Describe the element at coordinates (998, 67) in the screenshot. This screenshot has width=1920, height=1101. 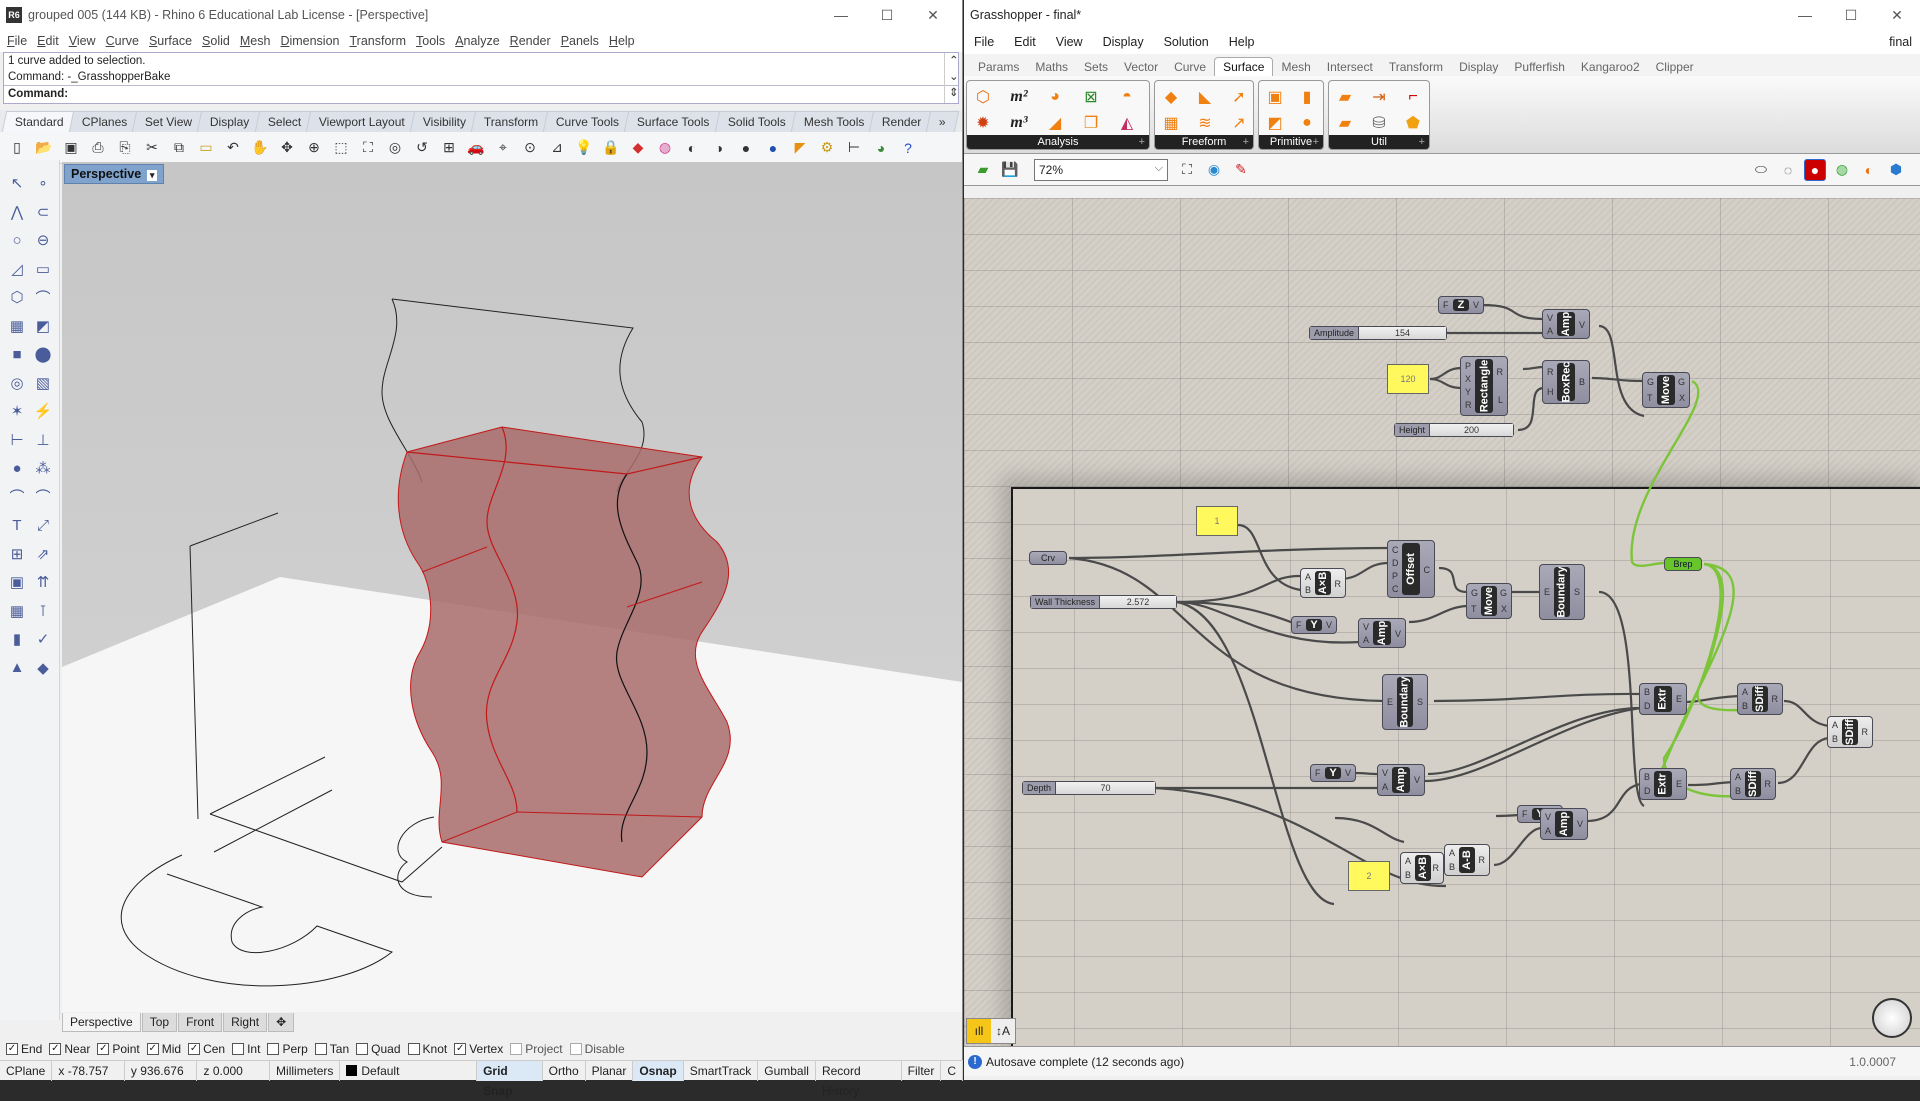
I see `gh-tab-params: Params` at that location.